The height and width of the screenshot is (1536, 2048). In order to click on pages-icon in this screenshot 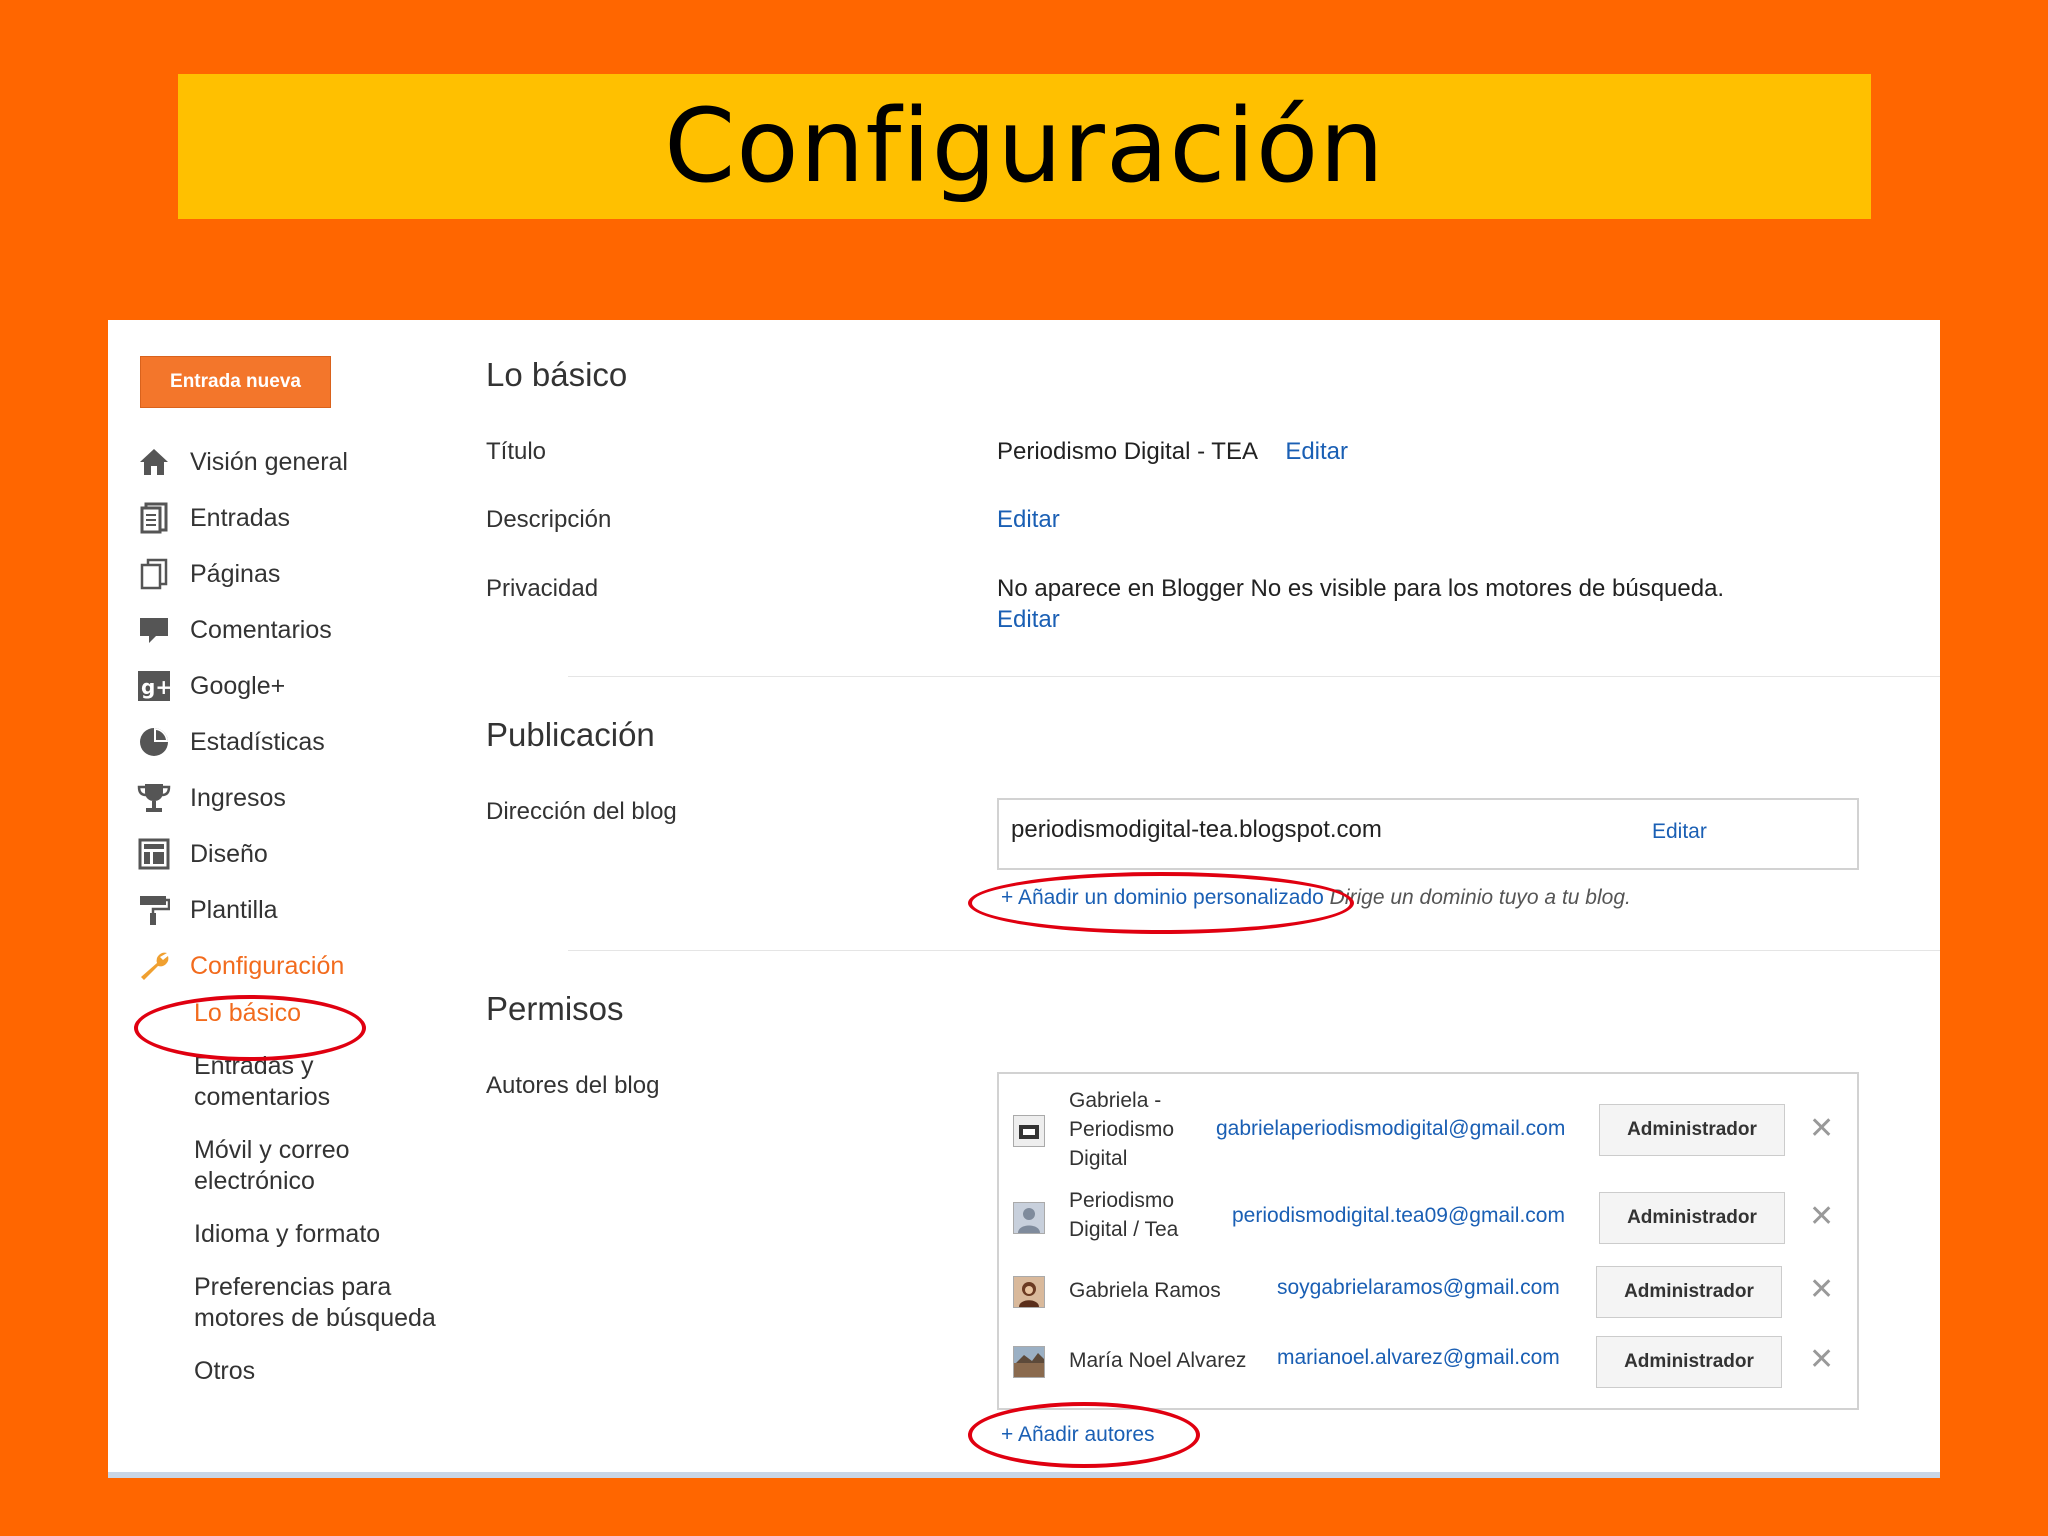, I will do `click(154, 574)`.